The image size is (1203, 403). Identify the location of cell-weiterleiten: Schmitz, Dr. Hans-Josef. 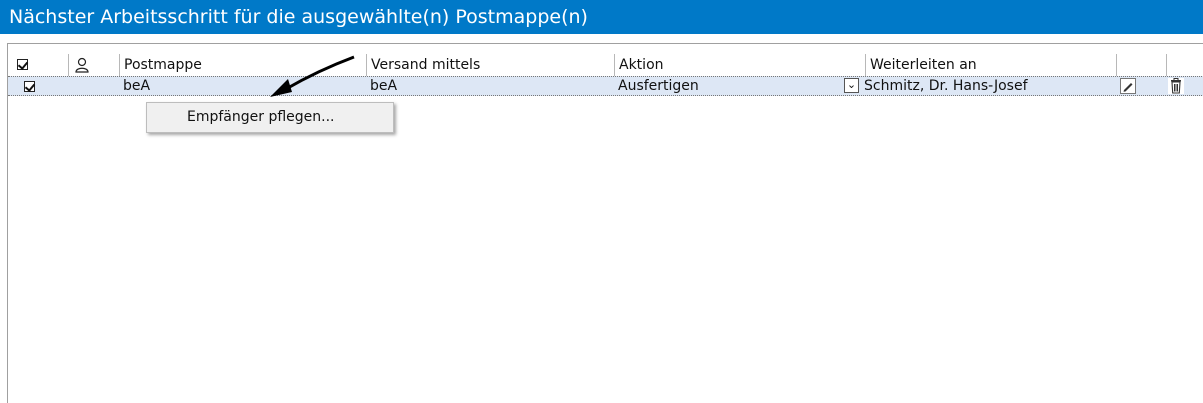
(946, 86).